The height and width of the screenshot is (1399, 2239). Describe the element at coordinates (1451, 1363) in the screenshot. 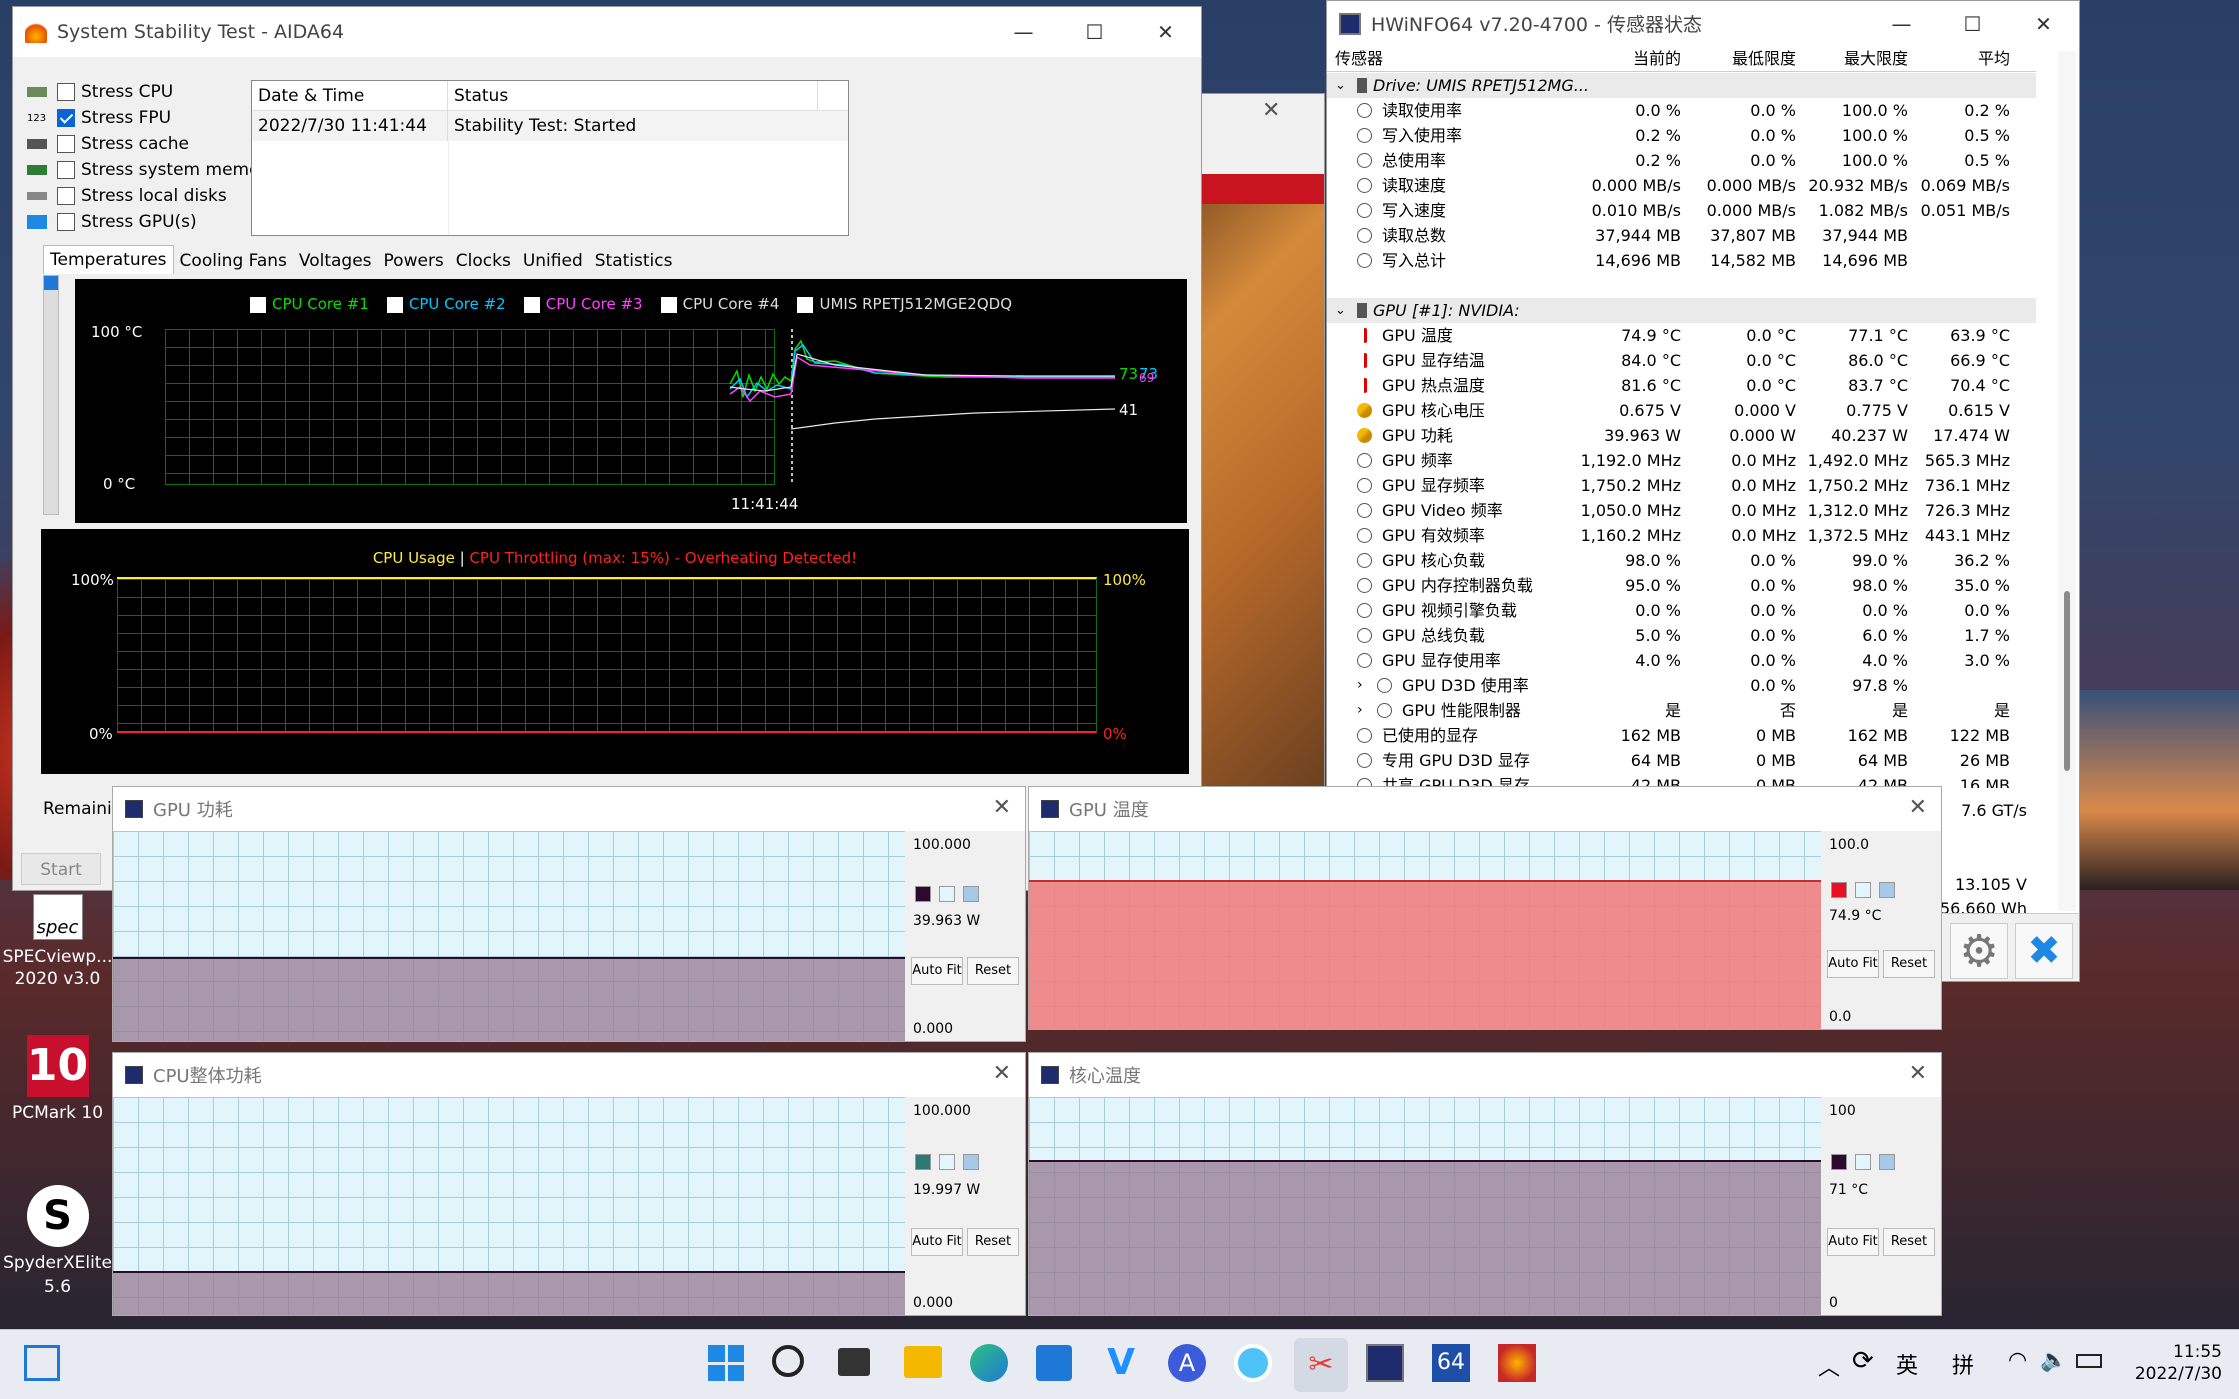

I see `aida64-taskbar-icon: 64` at that location.